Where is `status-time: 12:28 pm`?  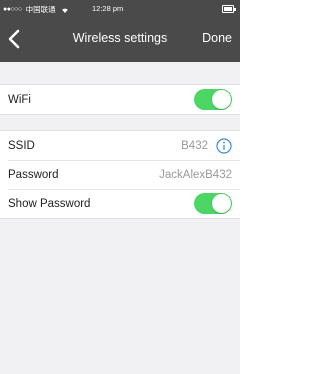
status-time: 12:28 pm is located at coordinates (108, 8).